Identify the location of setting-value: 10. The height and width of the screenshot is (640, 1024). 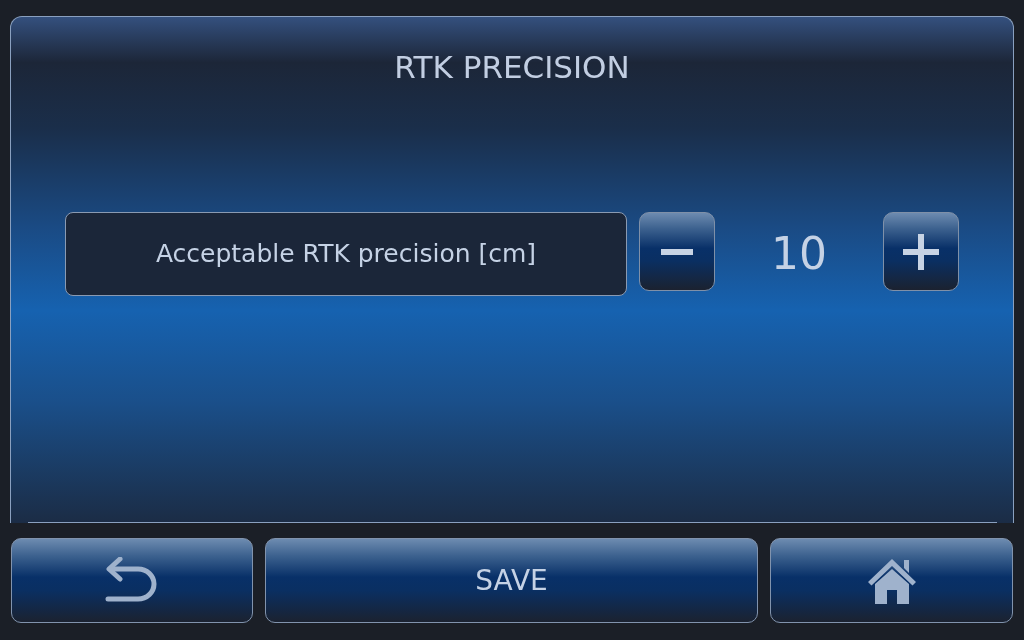
(799, 254).